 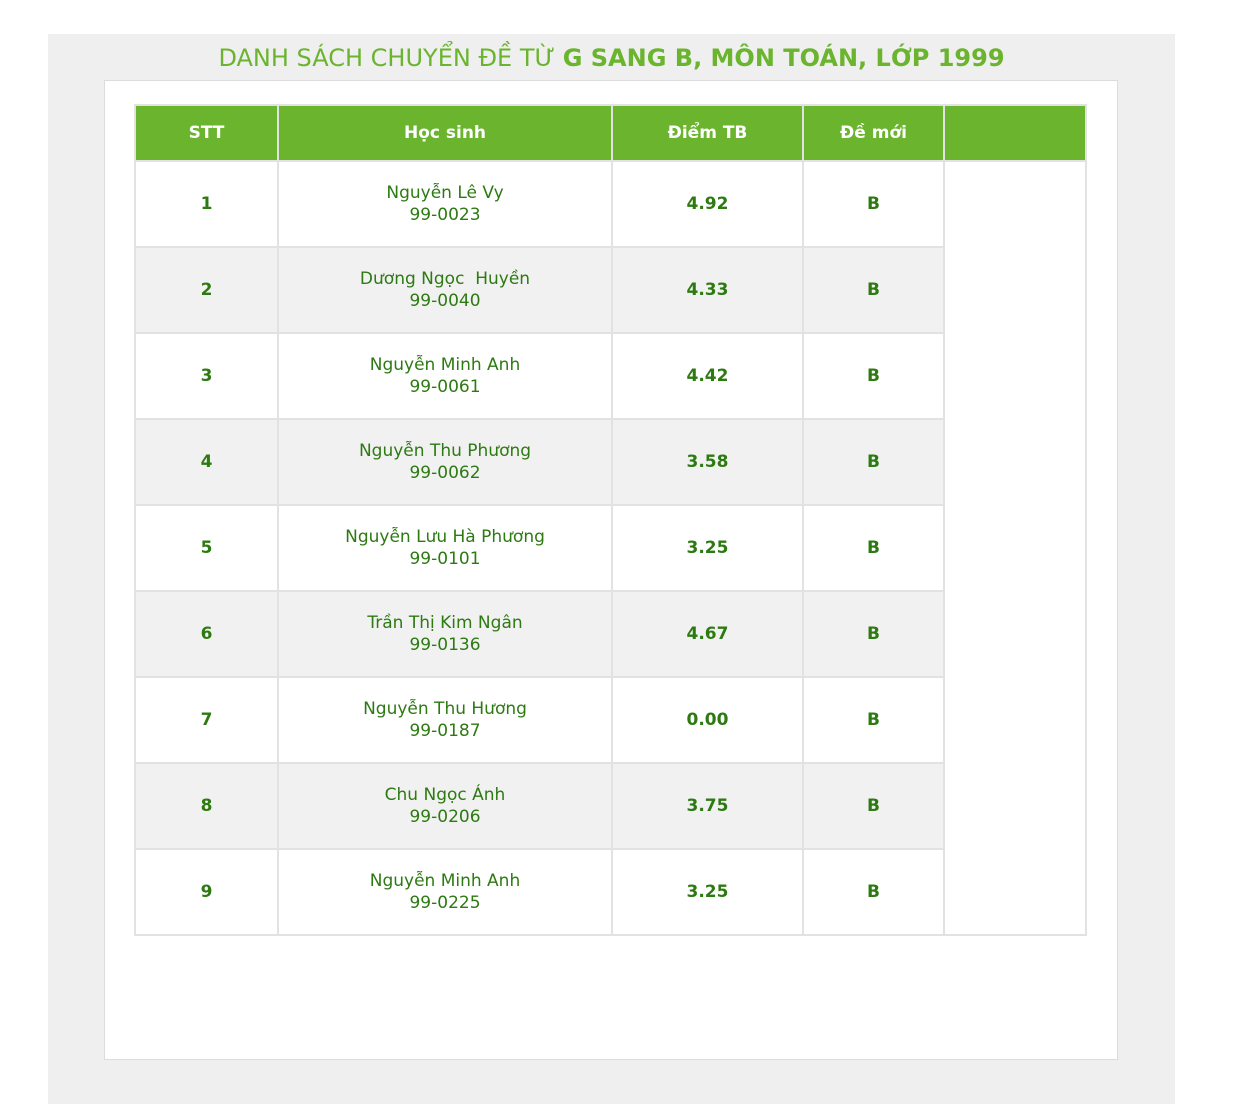 I want to click on score-cell: 4.42, so click(x=707, y=376).